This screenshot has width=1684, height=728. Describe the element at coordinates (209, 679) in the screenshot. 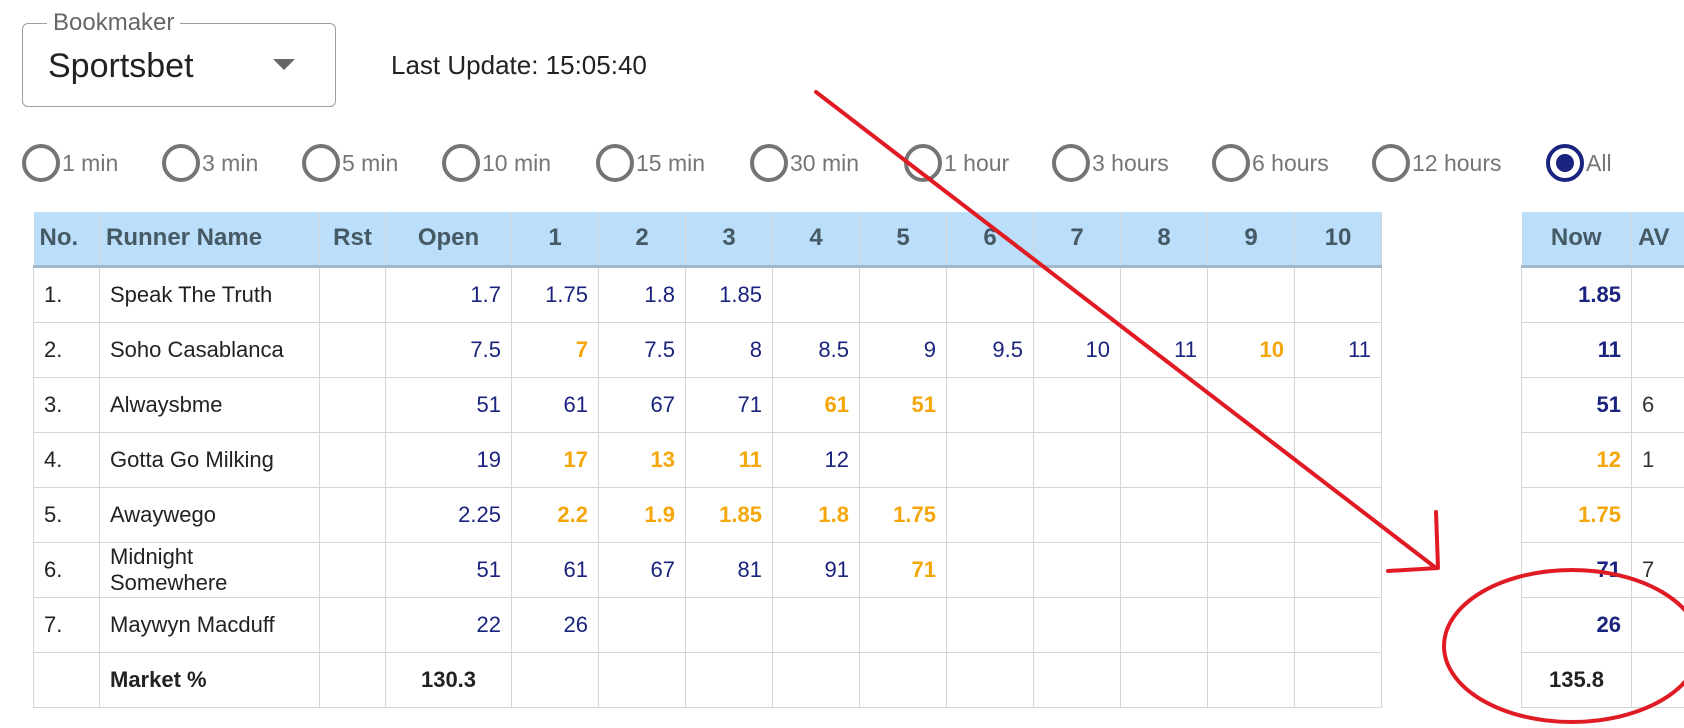

I see `market-label: Market %` at that location.